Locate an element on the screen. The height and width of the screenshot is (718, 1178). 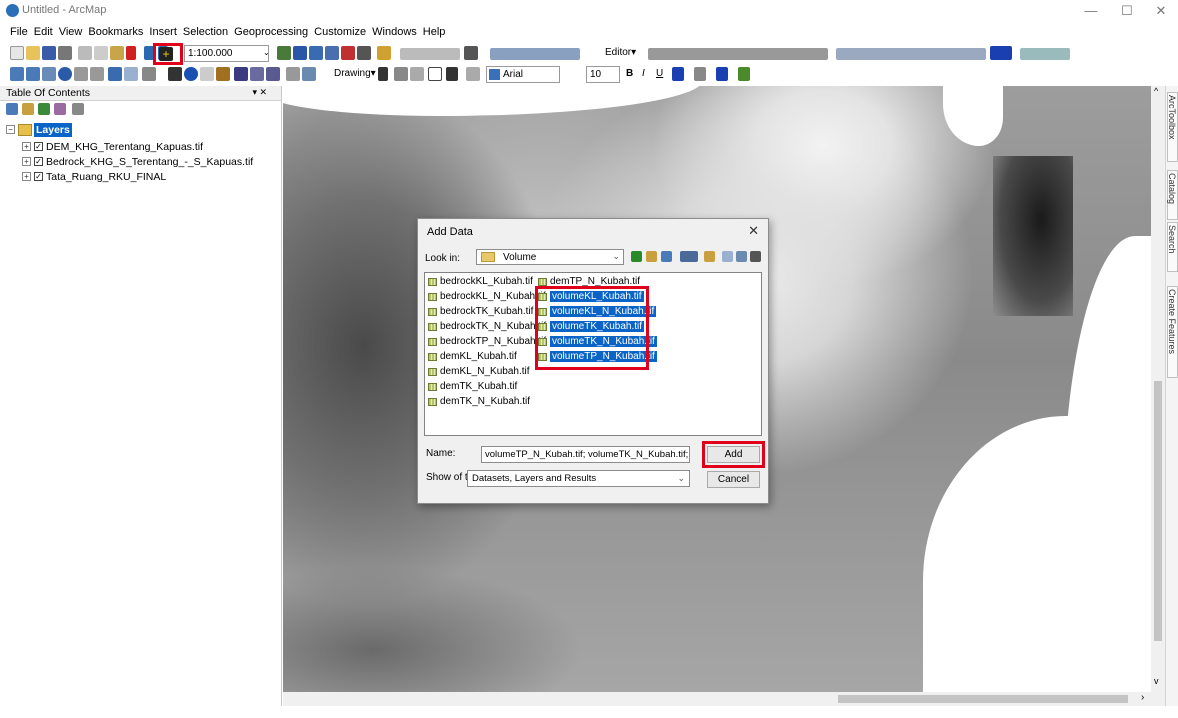
identify-icon is located at coordinates (191, 74).